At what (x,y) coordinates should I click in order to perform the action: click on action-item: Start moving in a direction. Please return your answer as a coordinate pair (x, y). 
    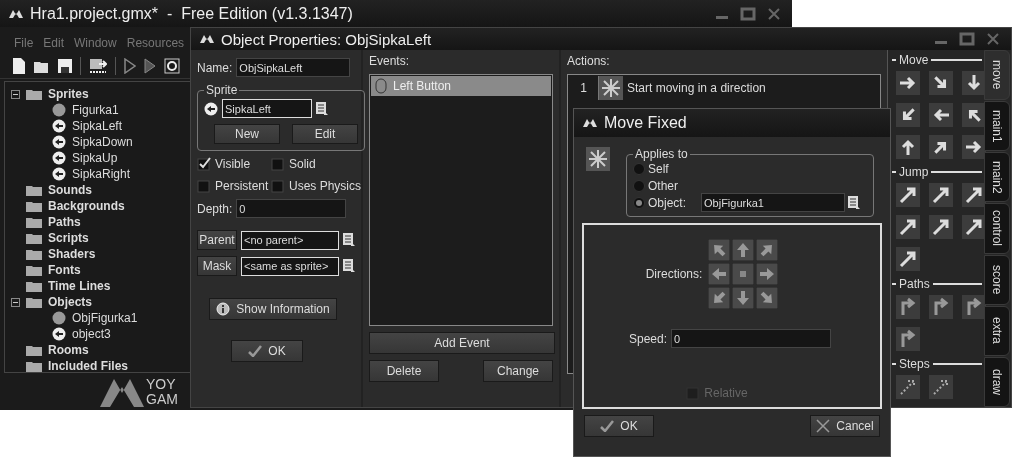
    Looking at the image, I should click on (696, 88).